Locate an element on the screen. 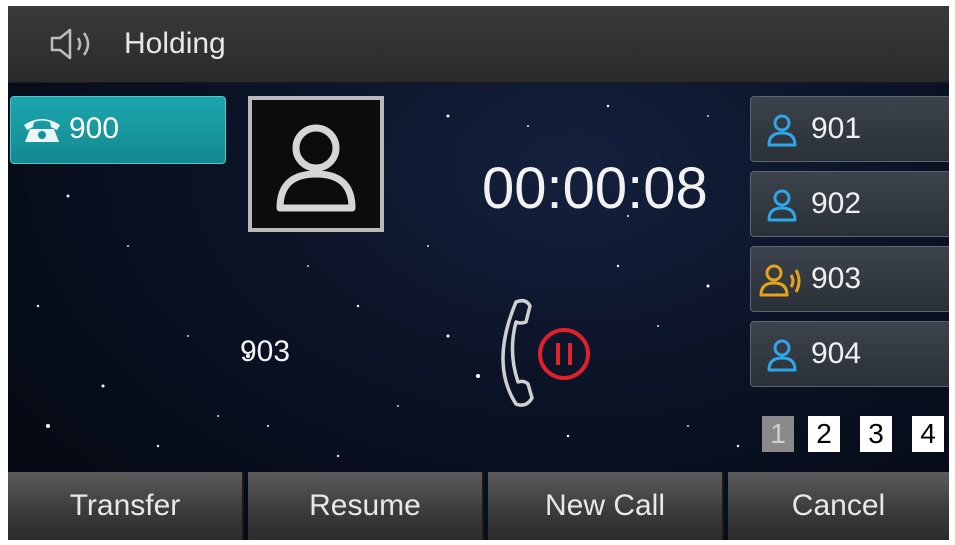 Image resolution: width=955 pixels, height=545 pixels. account-key-901: 901 is located at coordinates (849, 129).